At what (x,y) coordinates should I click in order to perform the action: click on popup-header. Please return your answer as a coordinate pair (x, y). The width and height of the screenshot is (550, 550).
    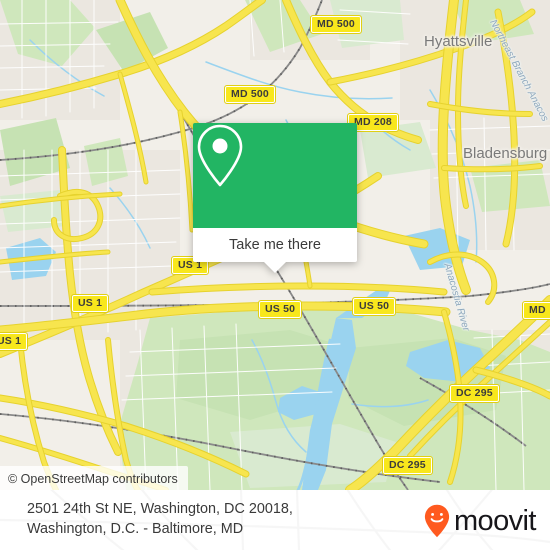
    Looking at the image, I should click on (275, 175).